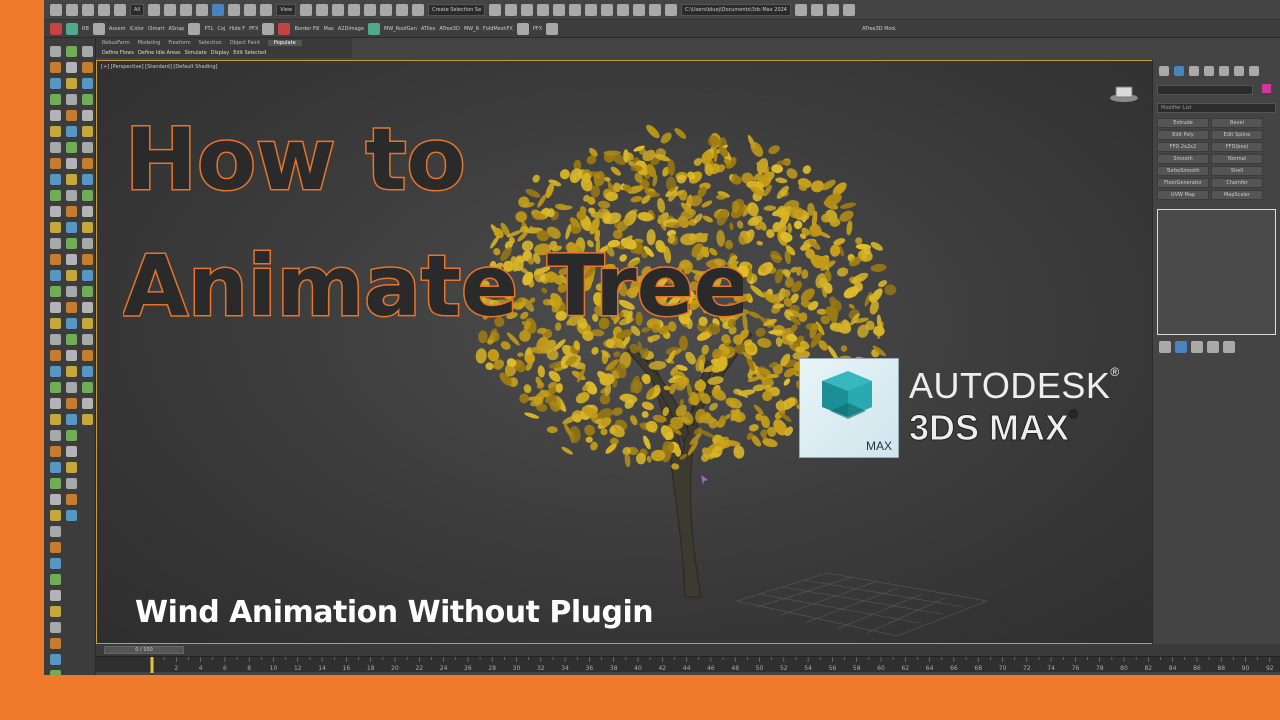  I want to click on modifier-button-chamfer: Chamfer, so click(1237, 183).